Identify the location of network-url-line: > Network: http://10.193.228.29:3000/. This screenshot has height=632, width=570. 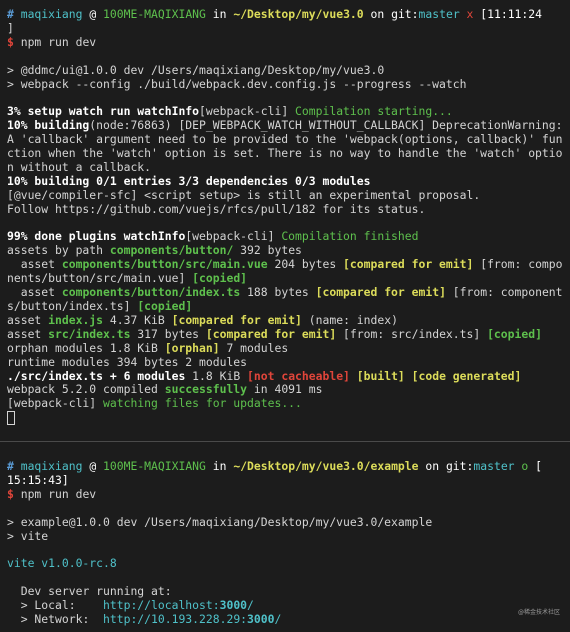
(285, 619).